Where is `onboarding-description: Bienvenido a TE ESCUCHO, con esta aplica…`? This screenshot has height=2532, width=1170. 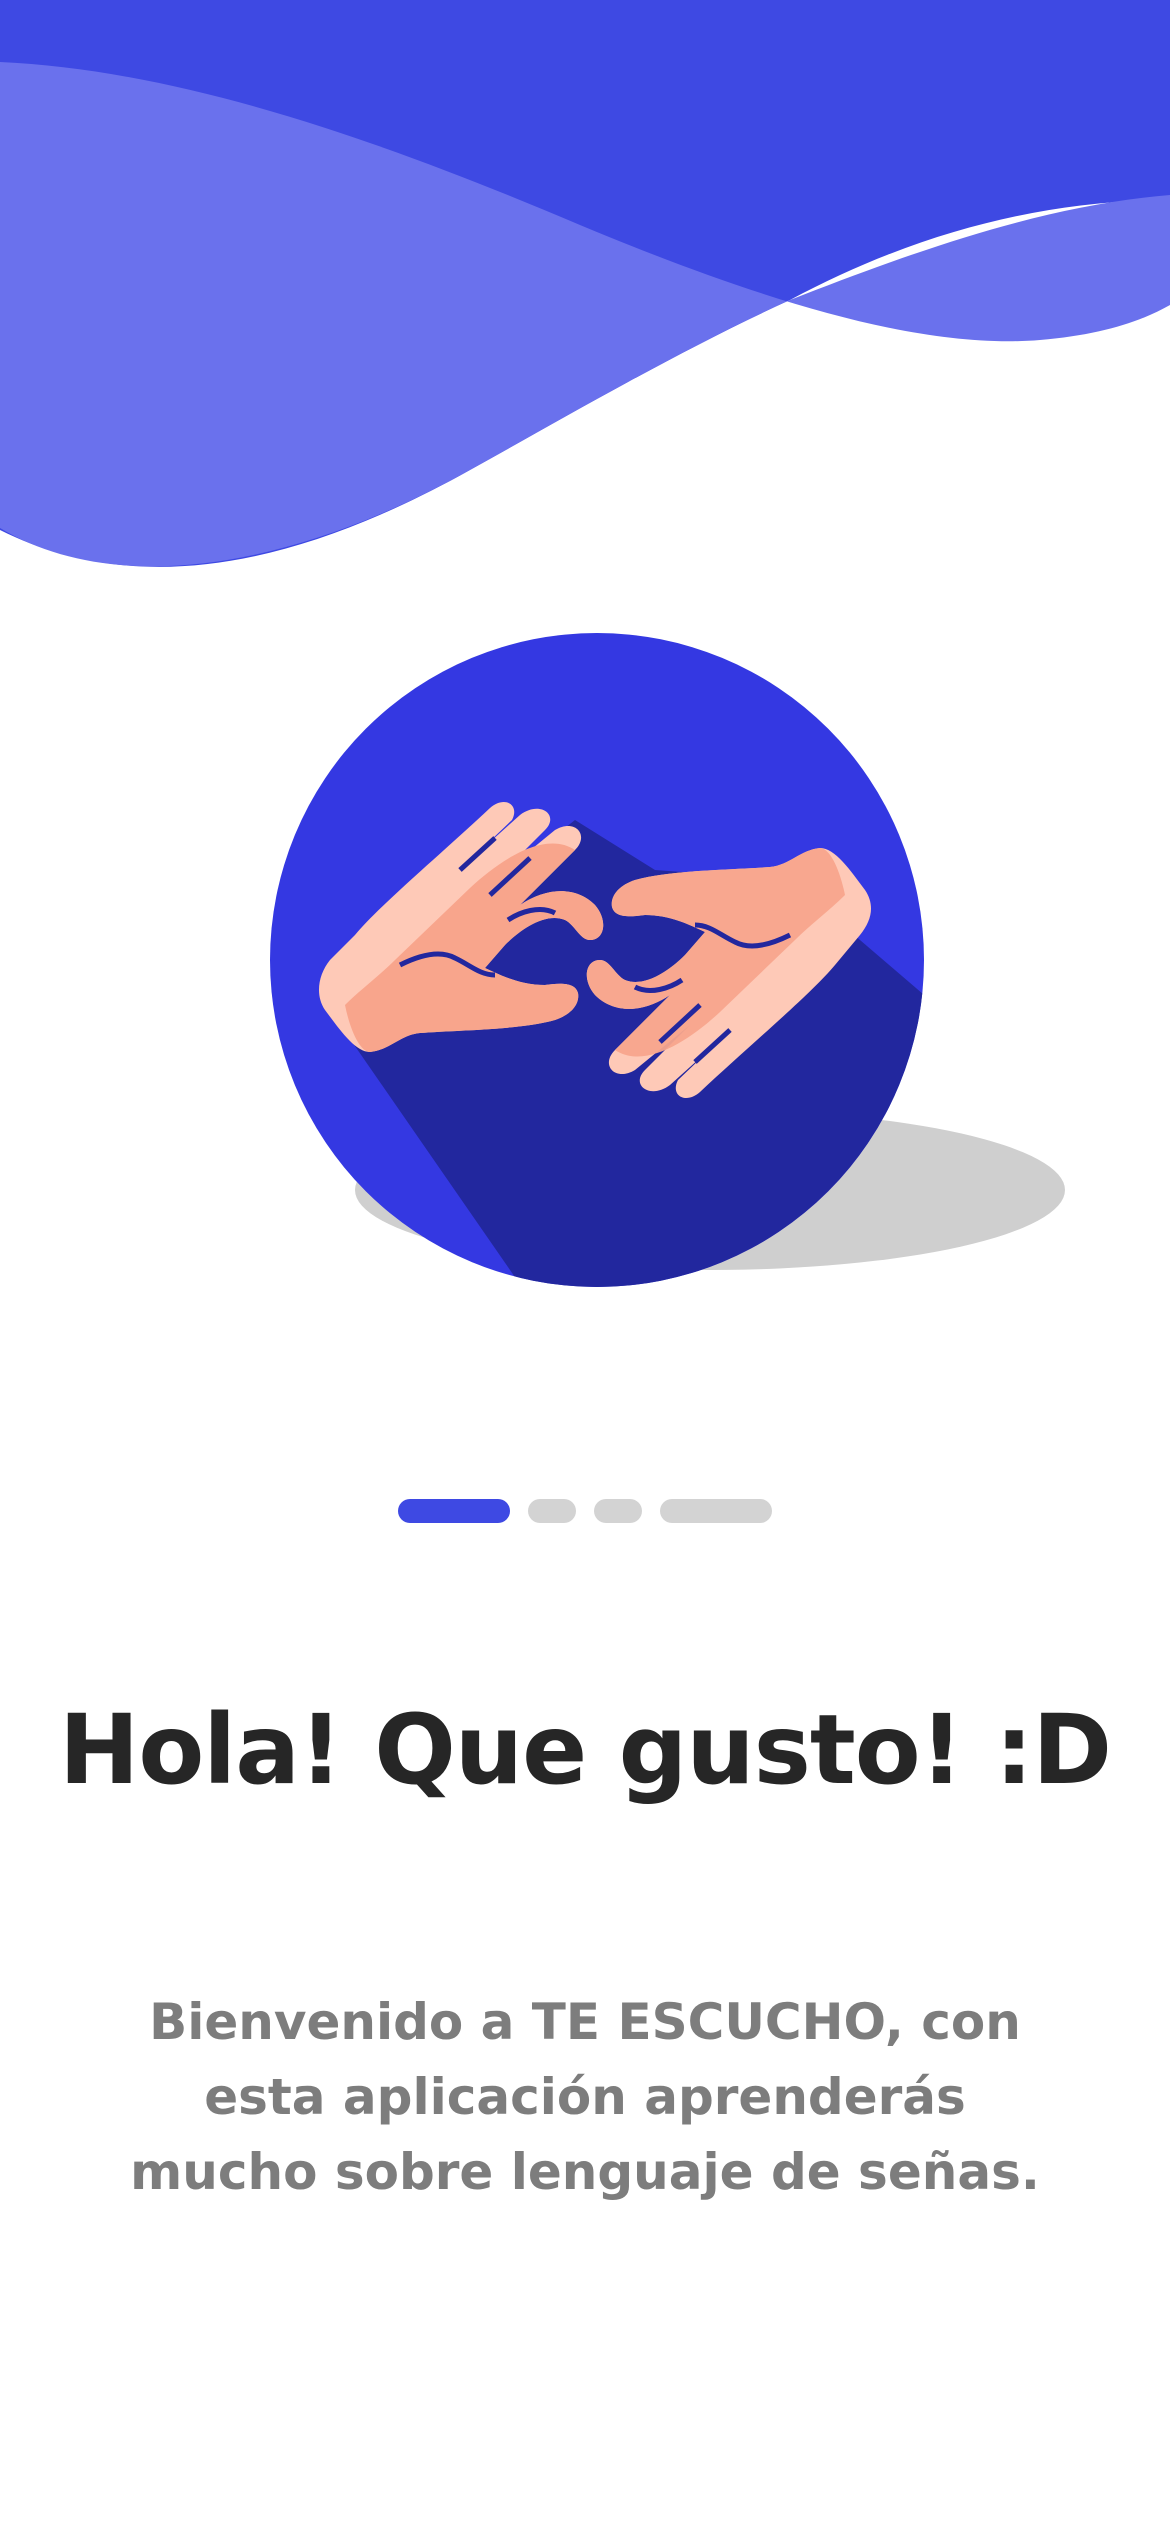
onboarding-description: Bienvenido a TE ESCUCHO, con esta aplica… is located at coordinates (585, 2097).